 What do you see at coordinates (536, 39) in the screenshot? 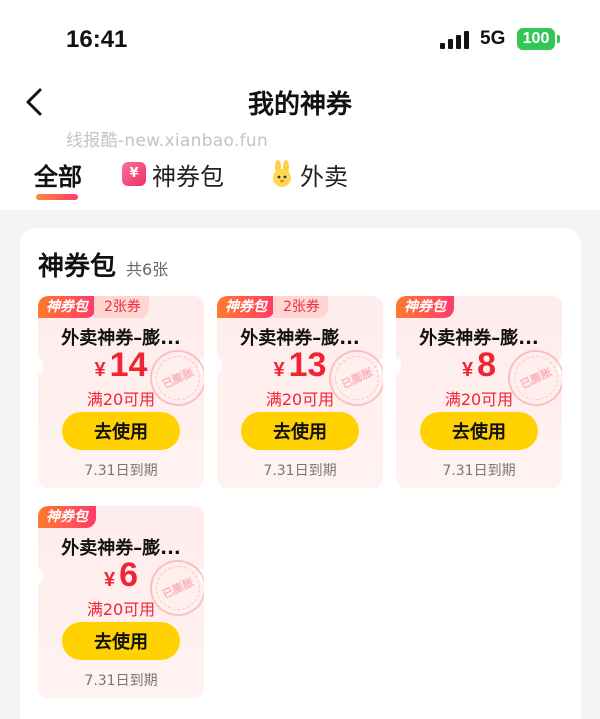
I see `battery-icon: 100` at bounding box center [536, 39].